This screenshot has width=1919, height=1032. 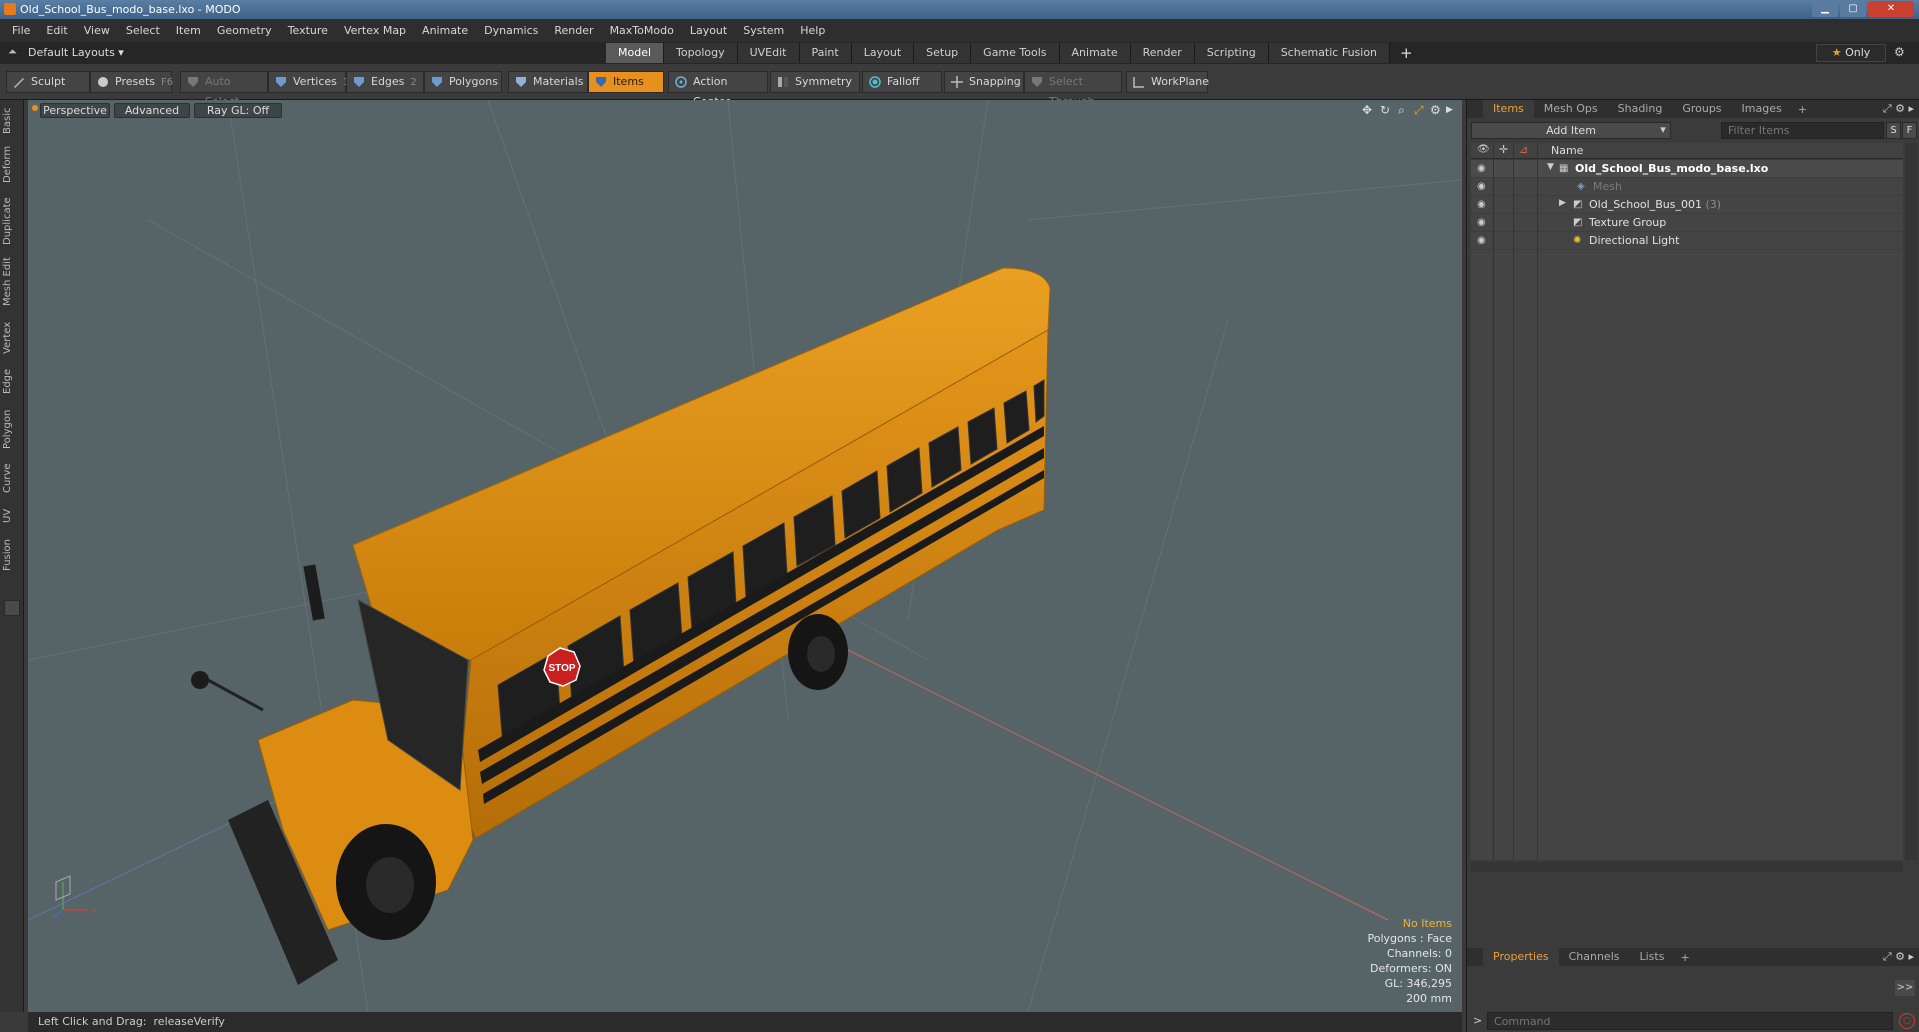 What do you see at coordinates (1367, 110) in the screenshot?
I see `pan-icon: ✥` at bounding box center [1367, 110].